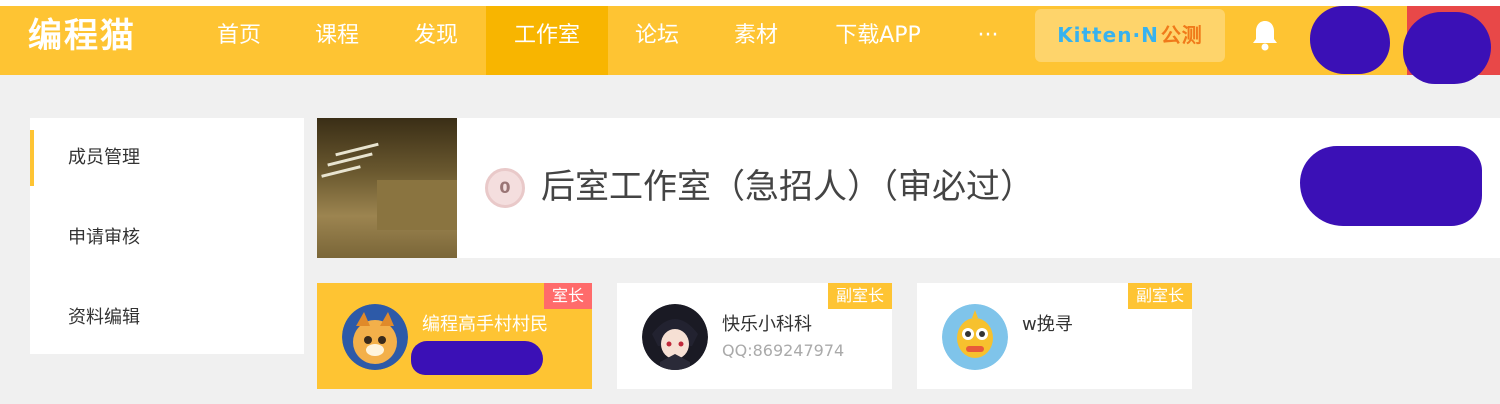 The height and width of the screenshot is (404, 1500). What do you see at coordinates (167, 318) in the screenshot?
I see `sidebar-item-profile-edit: 资料编辑` at bounding box center [167, 318].